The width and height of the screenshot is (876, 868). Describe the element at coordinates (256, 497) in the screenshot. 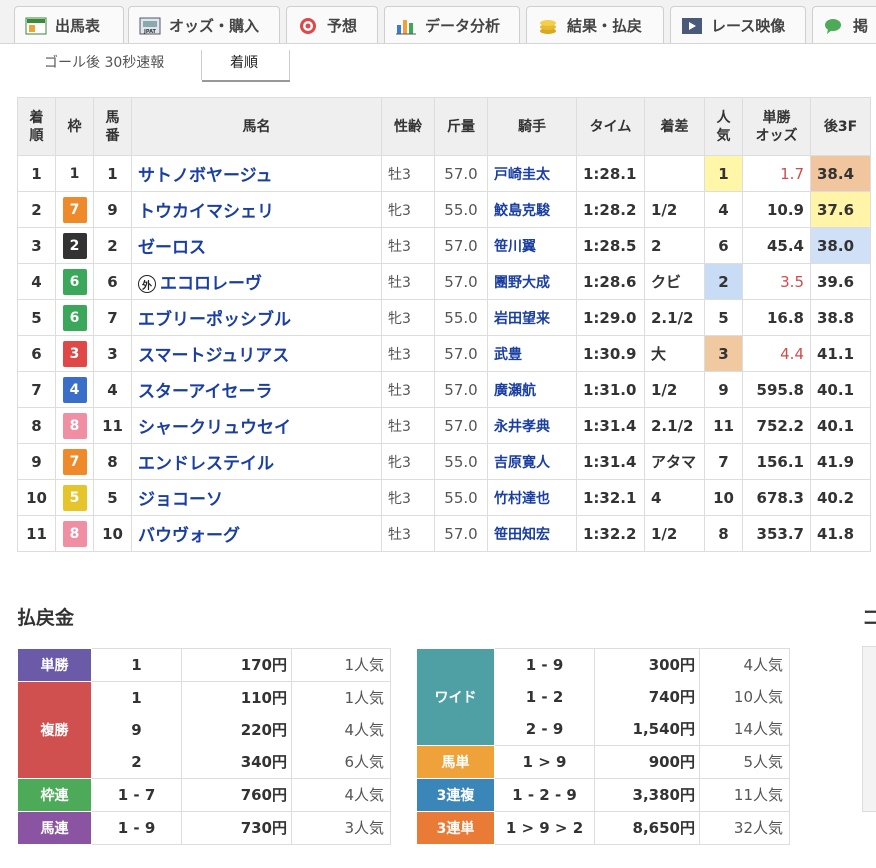

I see `horse-name-link: ジョコーソ` at that location.